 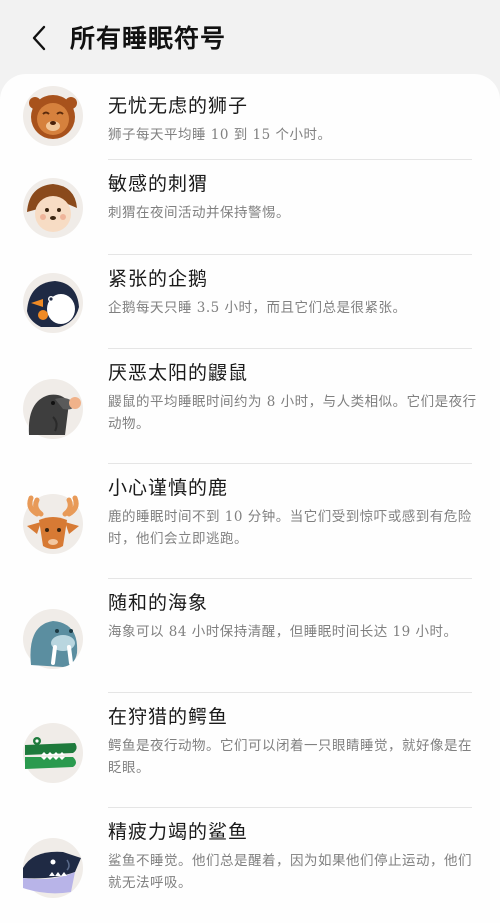 What do you see at coordinates (178, 106) in the screenshot?
I see `item-title: 无忧无虑的狮子` at bounding box center [178, 106].